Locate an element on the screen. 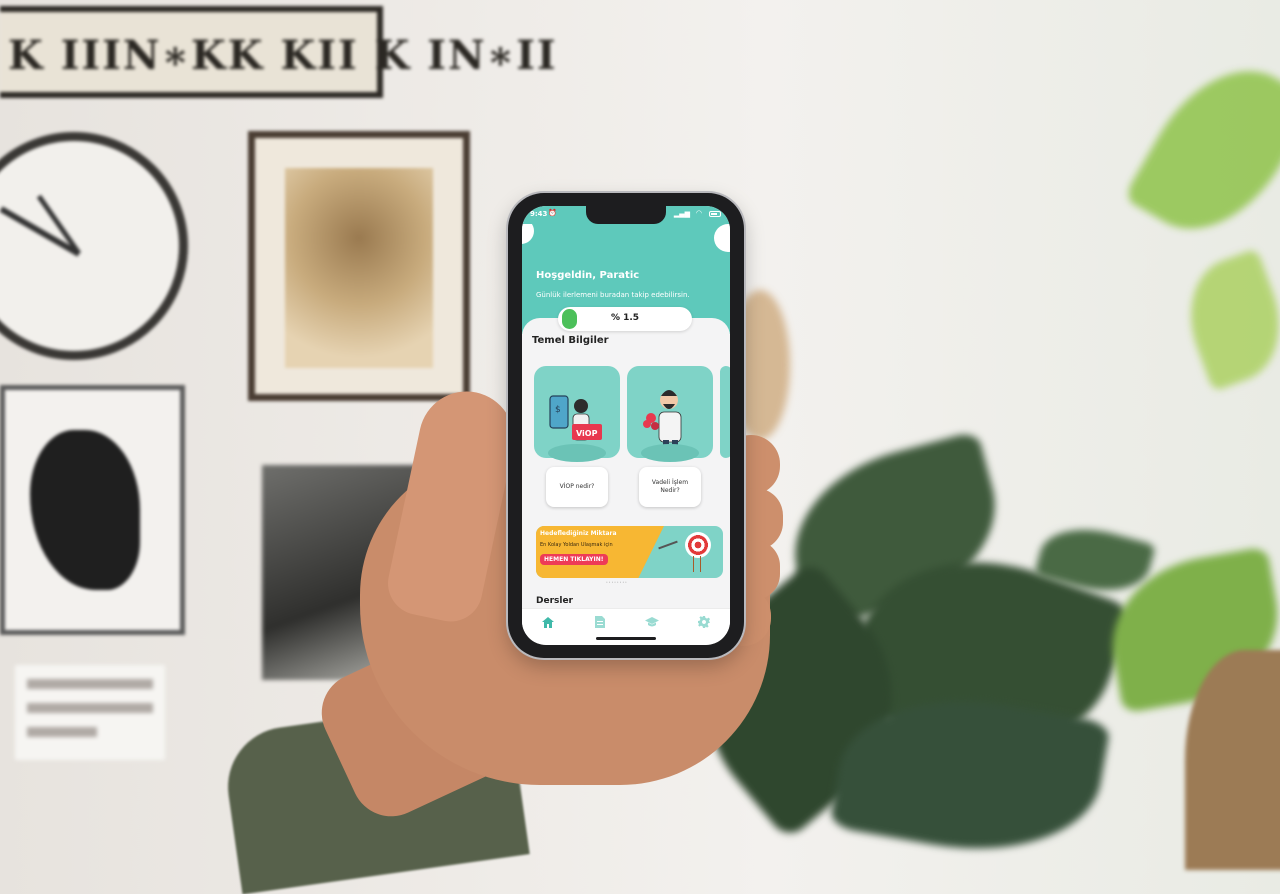  sunflower-painting is located at coordinates (359, 266).